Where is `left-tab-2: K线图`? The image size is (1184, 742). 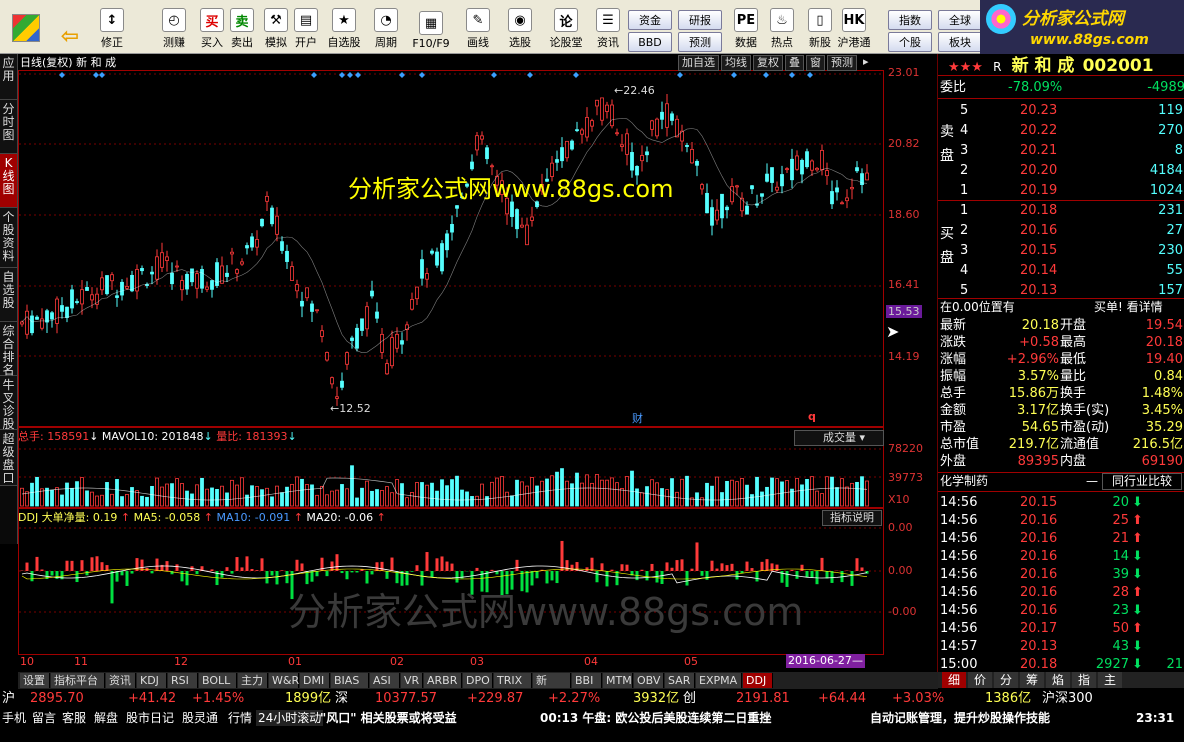 left-tab-2: K线图 is located at coordinates (8, 181).